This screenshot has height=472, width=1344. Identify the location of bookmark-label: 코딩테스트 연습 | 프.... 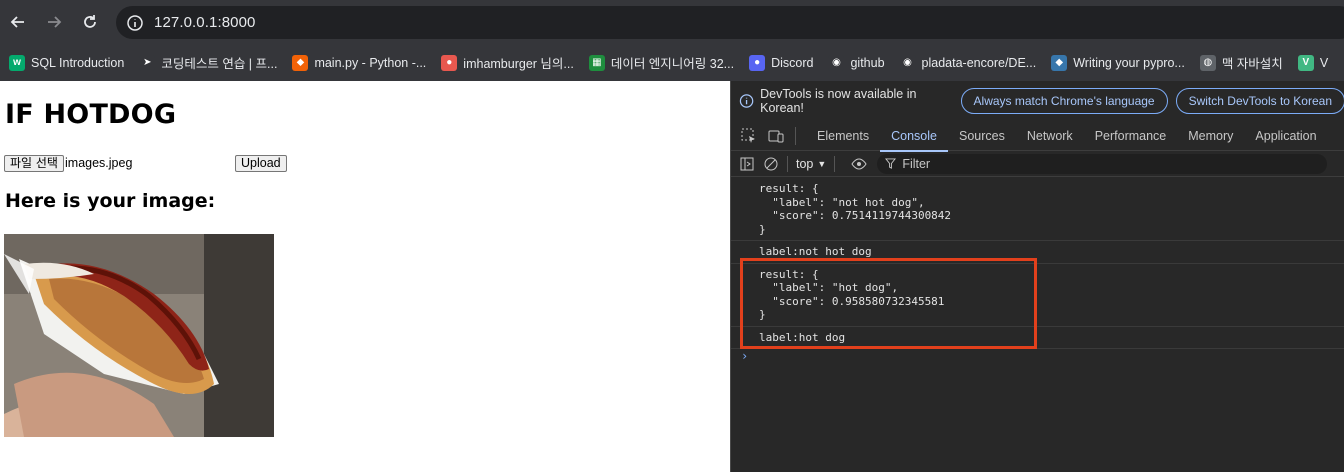
(219, 64).